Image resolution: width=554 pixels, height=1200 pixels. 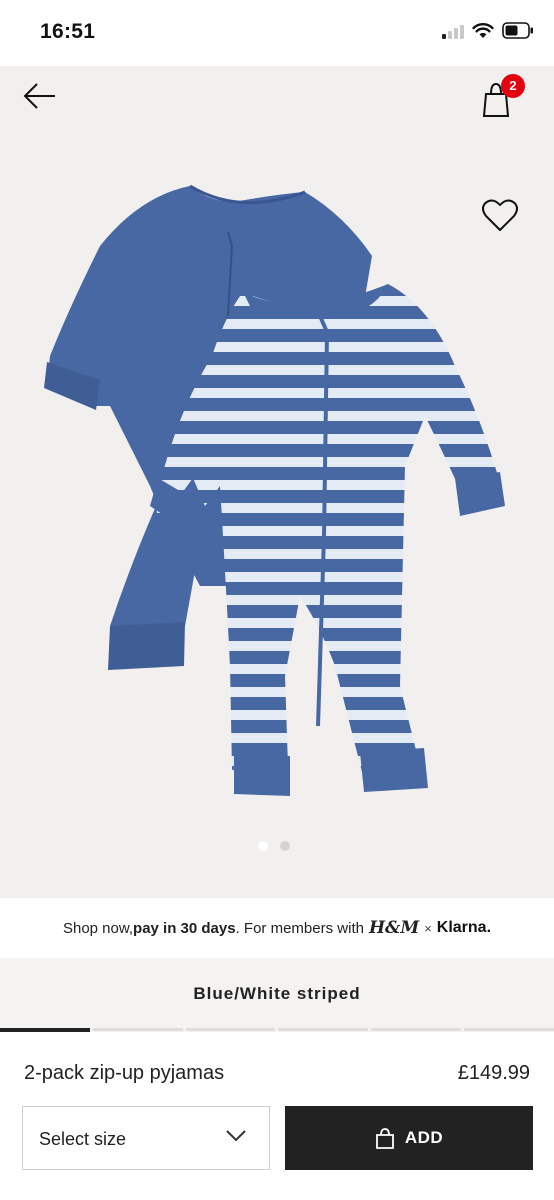 I want to click on hm-logo: H&M, so click(x=394, y=928).